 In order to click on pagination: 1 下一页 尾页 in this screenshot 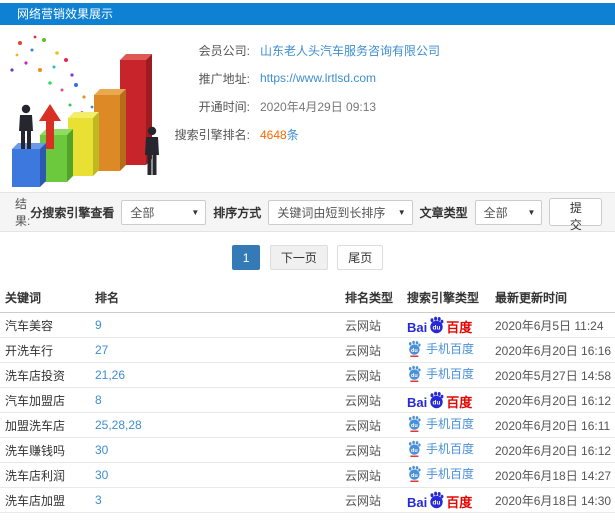, I will do `click(307, 257)`.